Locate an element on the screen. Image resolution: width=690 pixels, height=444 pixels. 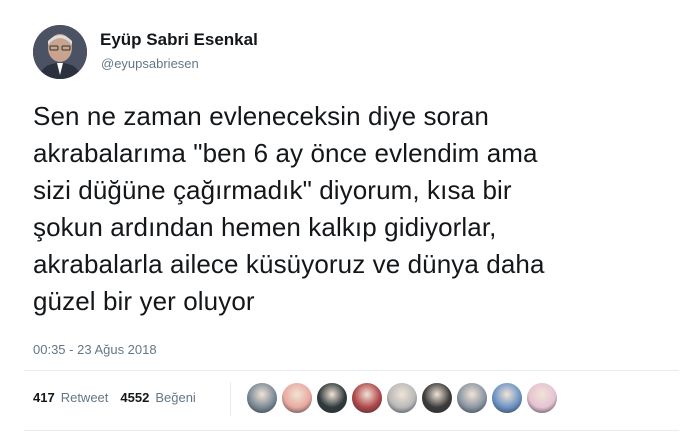
liker-avatar-7-icon is located at coordinates (472, 398).